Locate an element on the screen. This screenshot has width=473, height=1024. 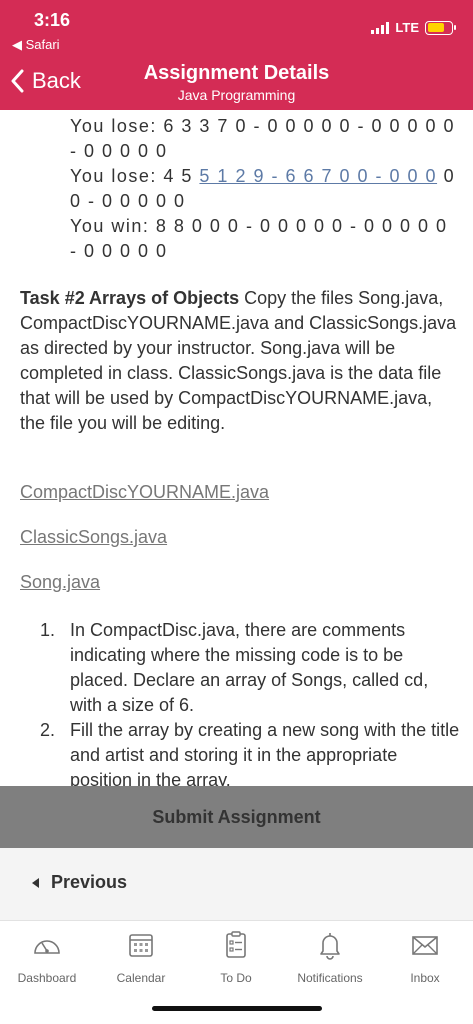
status-indicators: LTE is located at coordinates (413, 27).